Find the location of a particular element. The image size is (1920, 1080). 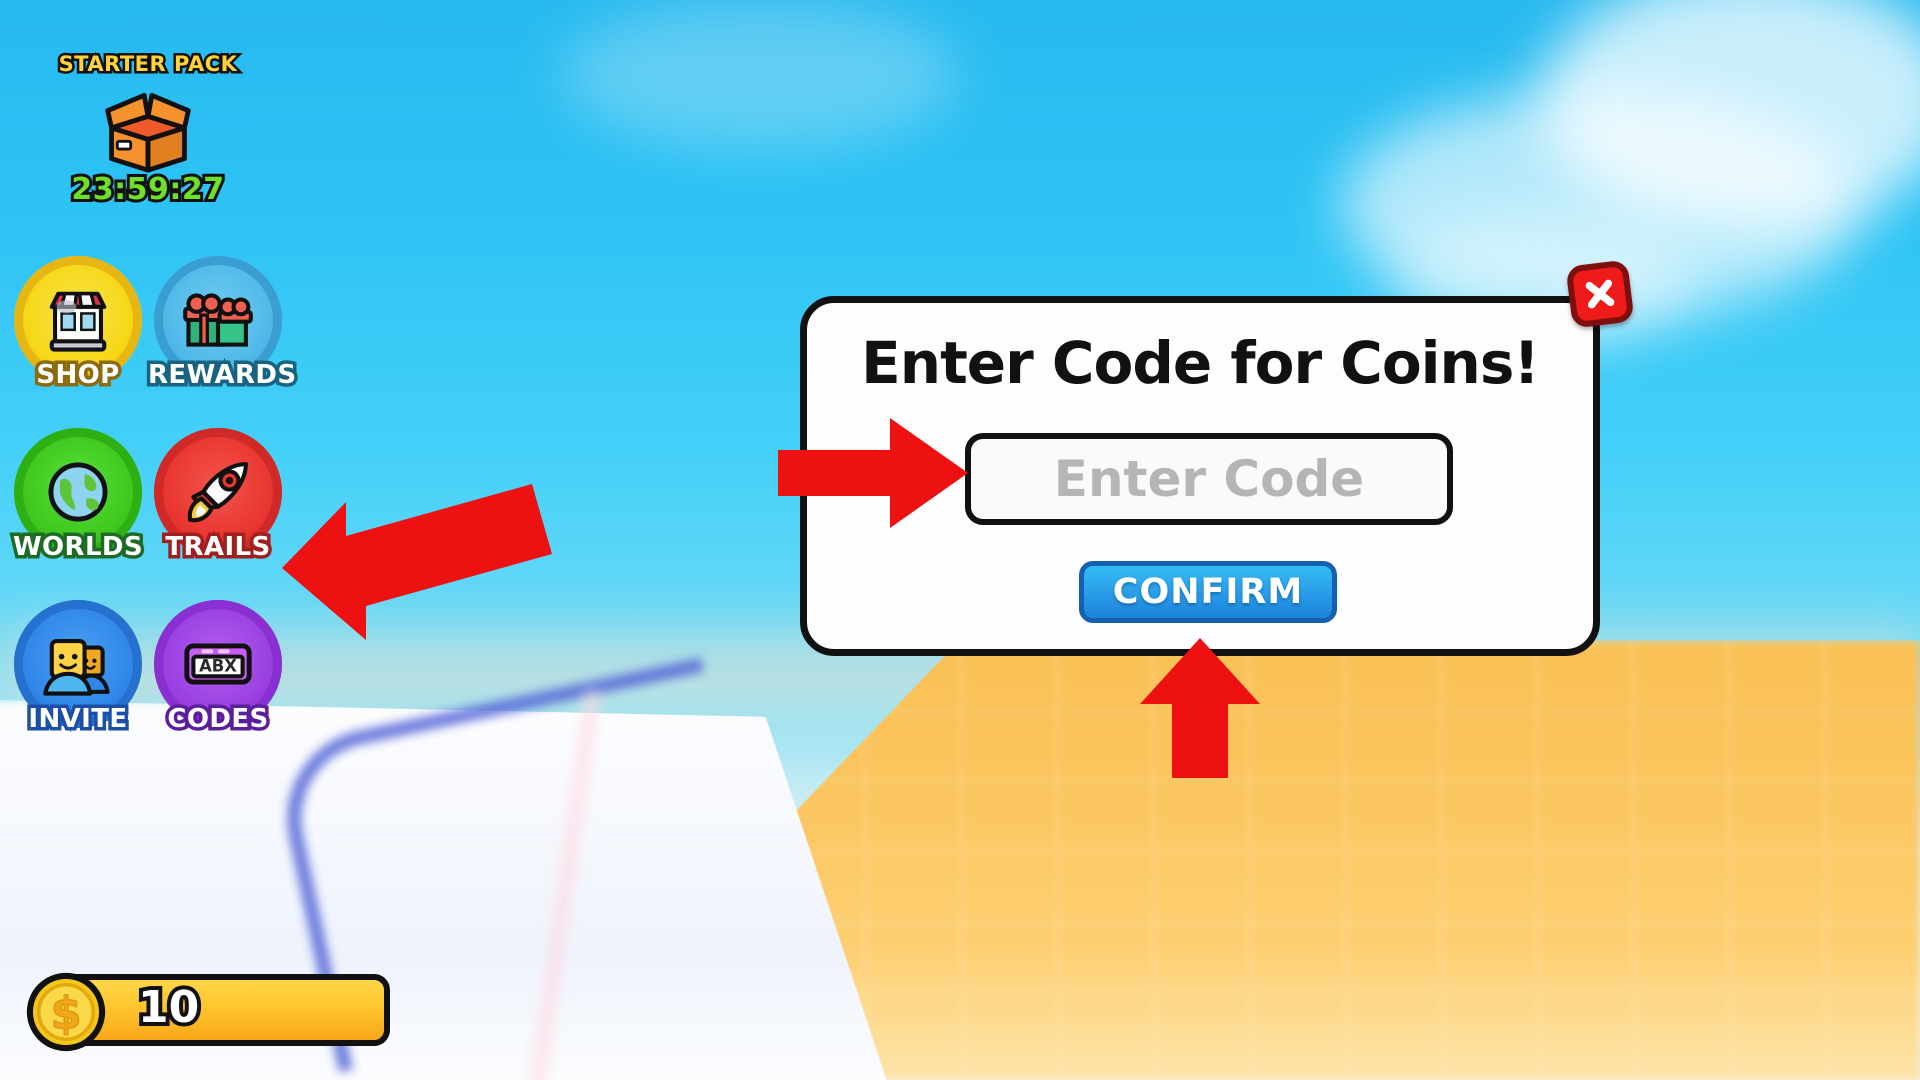

code-input is located at coordinates (1209, 479).